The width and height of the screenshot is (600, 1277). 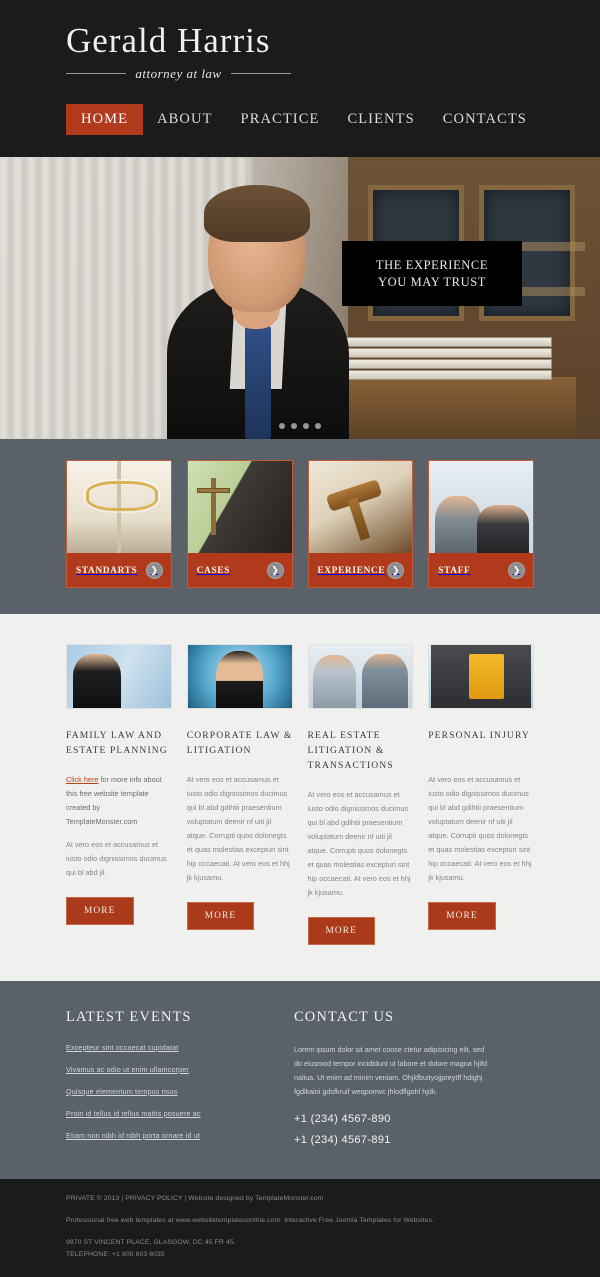 What do you see at coordinates (260, 73) in the screenshot?
I see `brand-rule-right` at bounding box center [260, 73].